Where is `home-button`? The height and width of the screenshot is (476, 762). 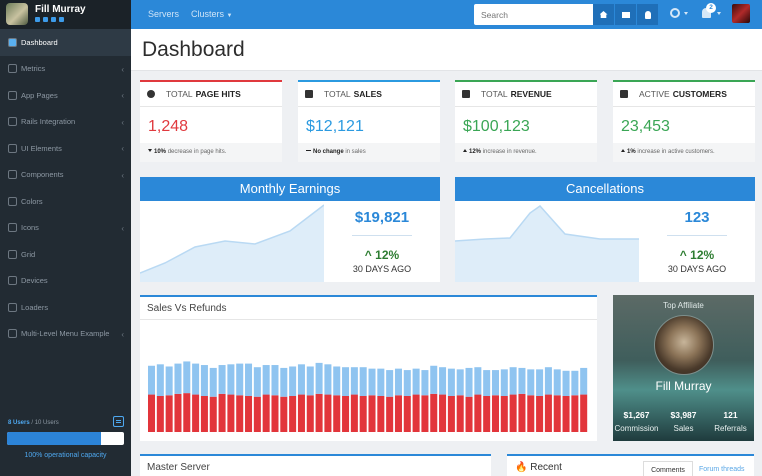 home-button is located at coordinates (604, 14).